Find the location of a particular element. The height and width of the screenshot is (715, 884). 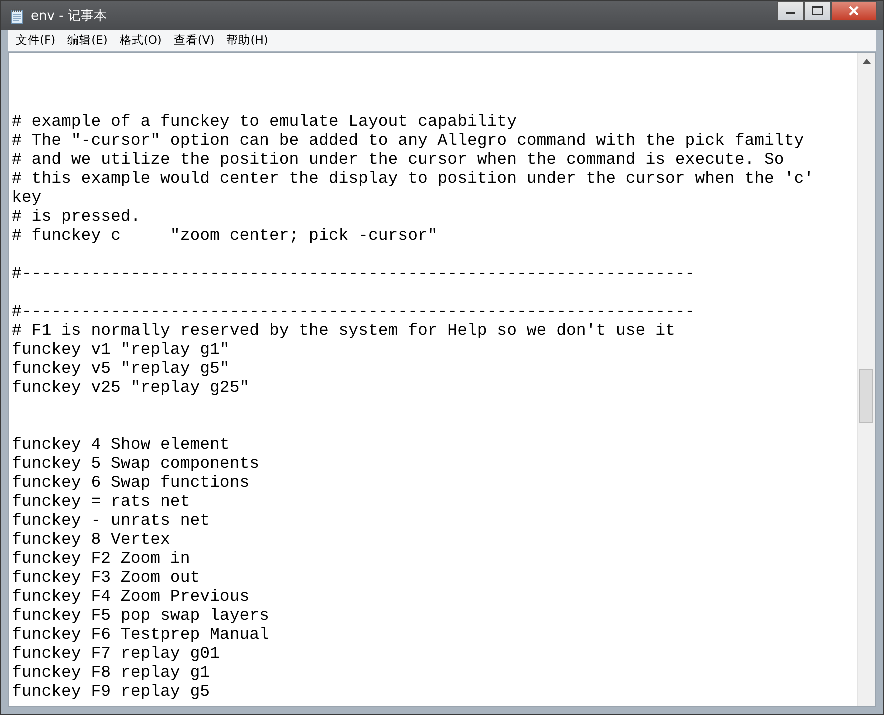

text-line: funckey 8 Vertex is located at coordinates (92, 539).